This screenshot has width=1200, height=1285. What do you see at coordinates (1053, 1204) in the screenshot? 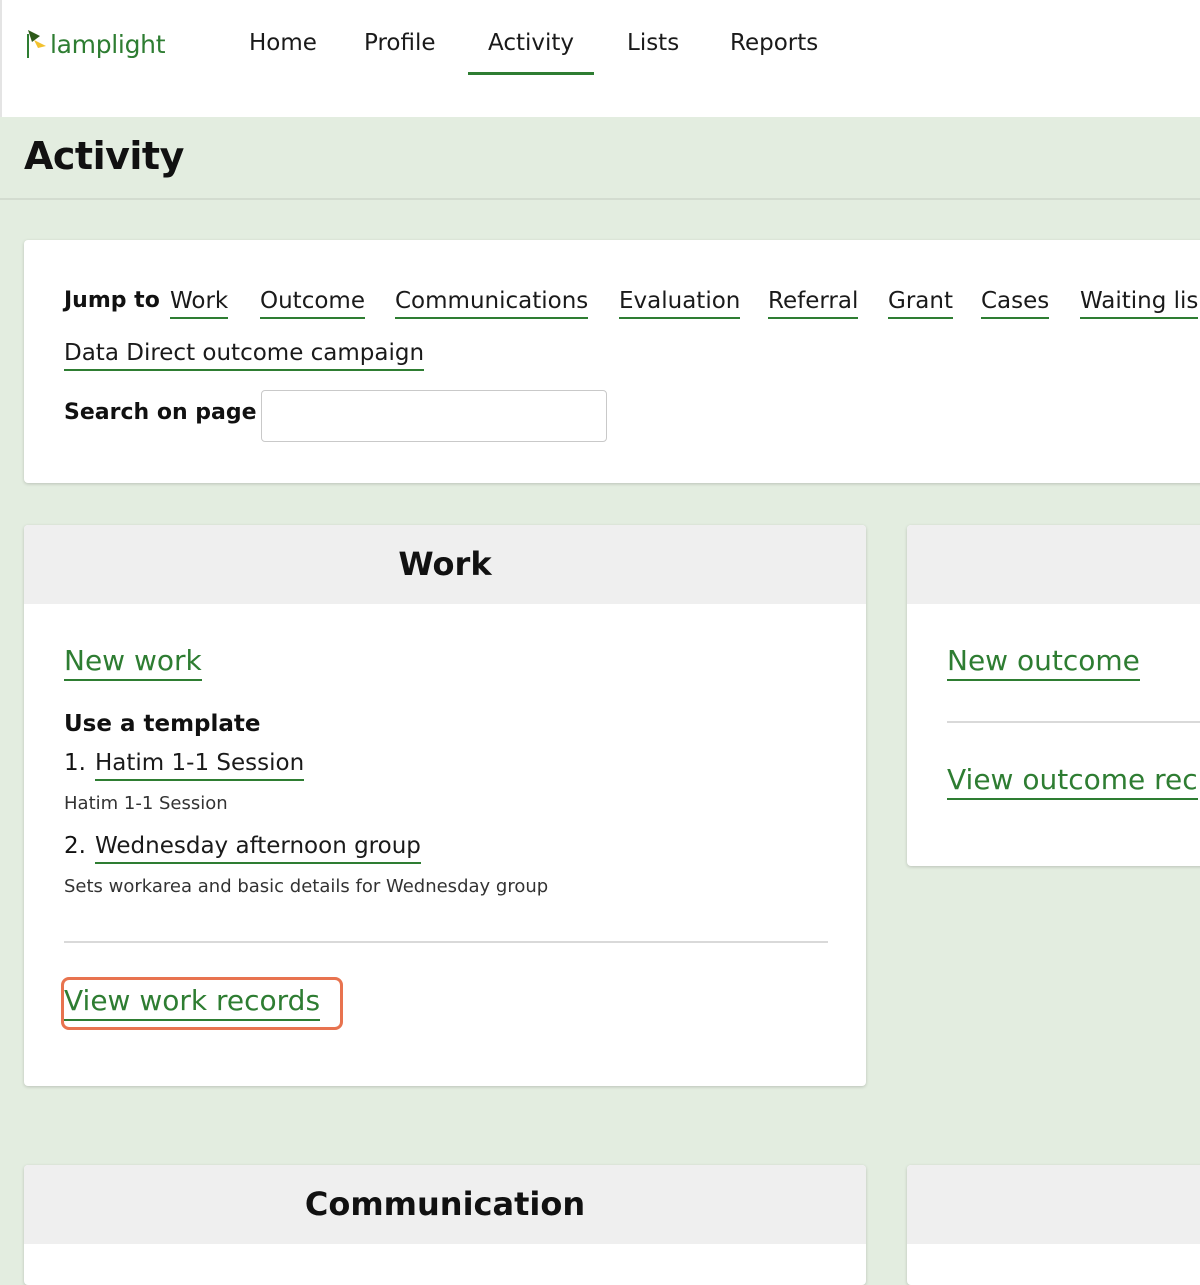
I see `secondary-panel-header` at bounding box center [1053, 1204].